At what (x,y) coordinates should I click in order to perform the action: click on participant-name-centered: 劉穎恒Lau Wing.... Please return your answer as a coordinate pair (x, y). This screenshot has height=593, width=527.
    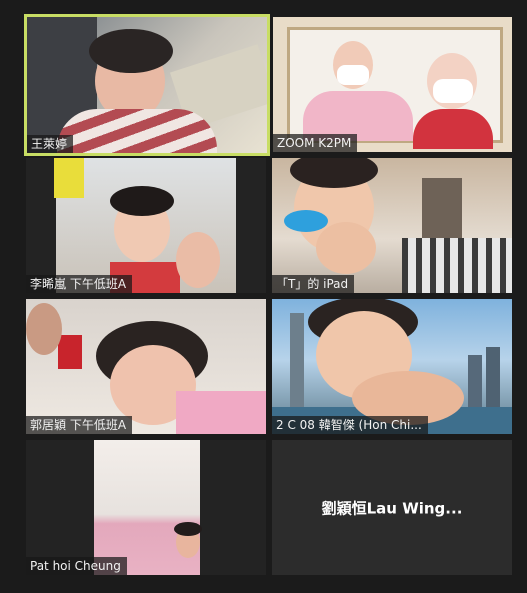
    Looking at the image, I should click on (392, 508).